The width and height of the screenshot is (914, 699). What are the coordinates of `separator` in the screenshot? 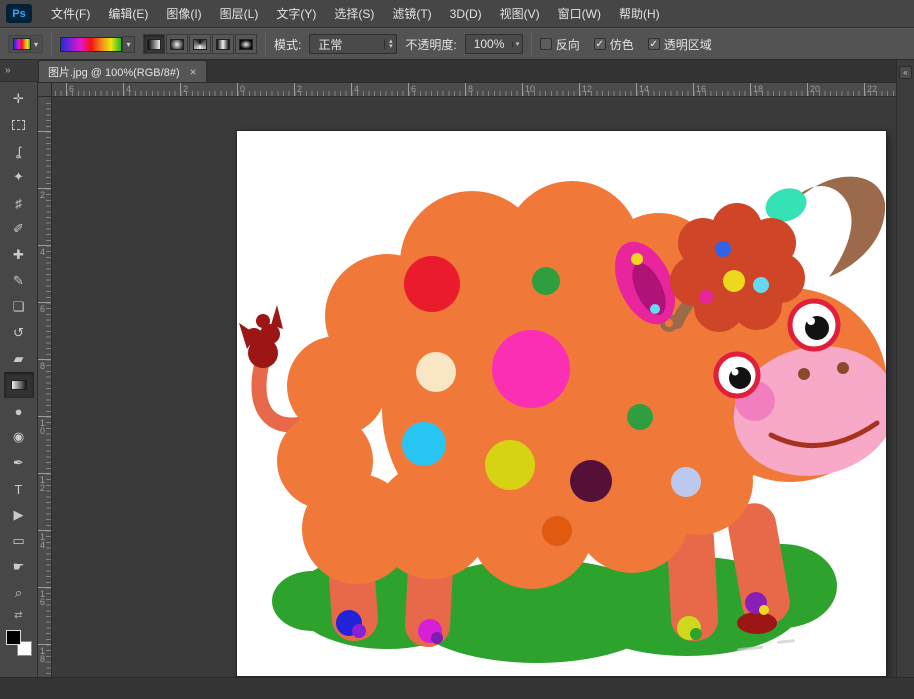 It's located at (52, 44).